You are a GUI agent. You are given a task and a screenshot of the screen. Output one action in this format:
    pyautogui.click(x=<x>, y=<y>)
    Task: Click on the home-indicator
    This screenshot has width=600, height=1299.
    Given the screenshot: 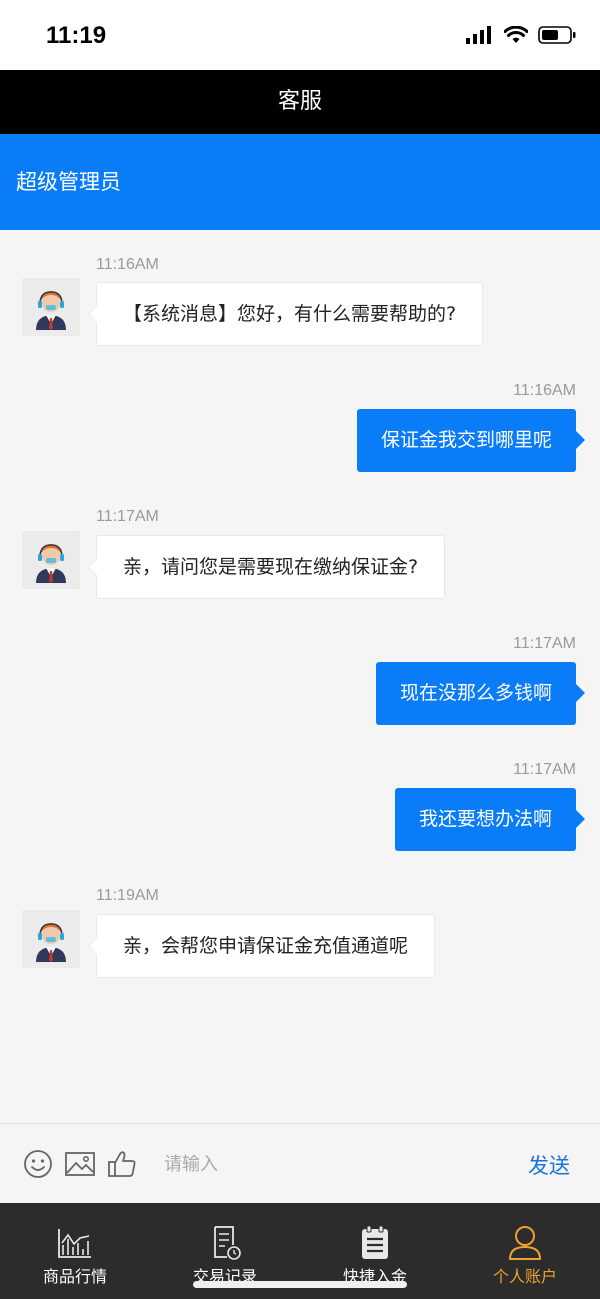 What is the action you would take?
    pyautogui.click(x=300, y=1284)
    